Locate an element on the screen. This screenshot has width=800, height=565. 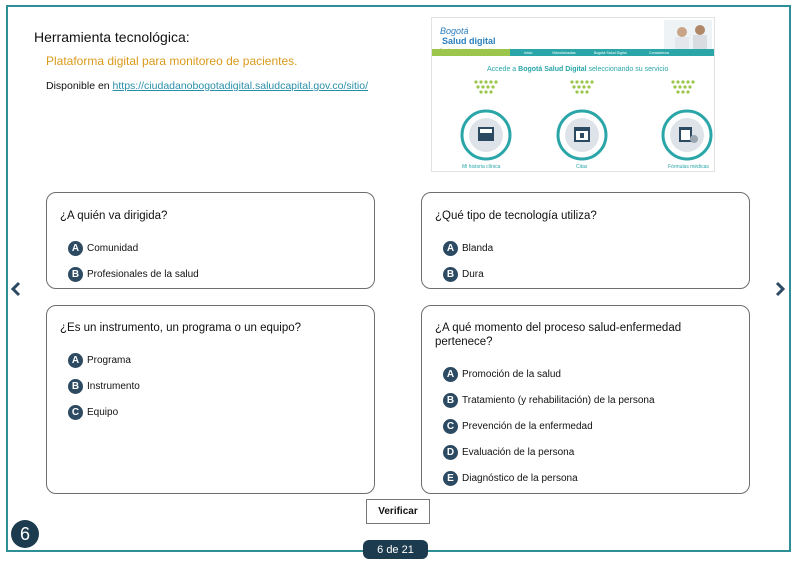
question-text-line2: pertenece? is located at coordinates (464, 342).